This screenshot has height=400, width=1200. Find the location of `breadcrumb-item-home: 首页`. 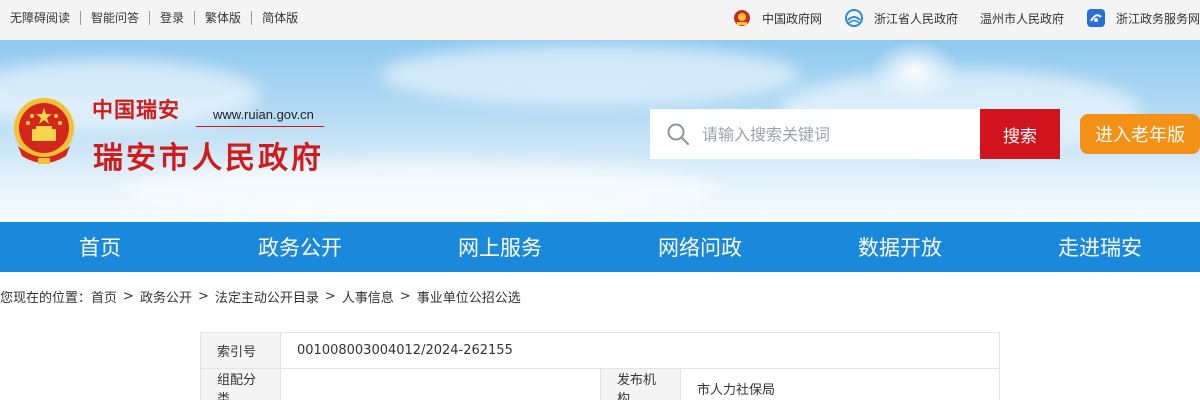

breadcrumb-item-home: 首页 is located at coordinates (104, 296).